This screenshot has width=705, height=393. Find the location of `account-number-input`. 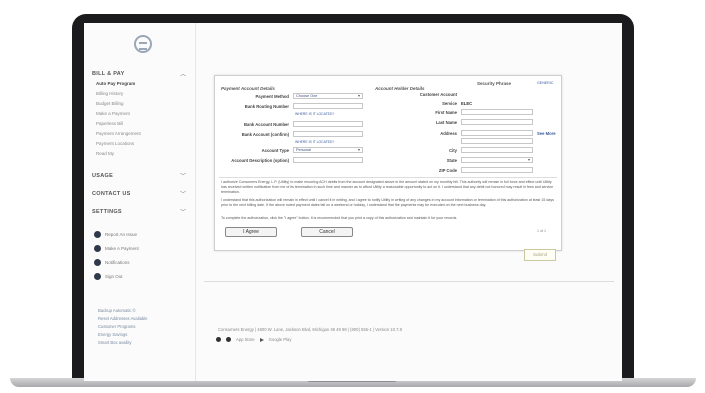

account-number-input is located at coordinates (328, 124).